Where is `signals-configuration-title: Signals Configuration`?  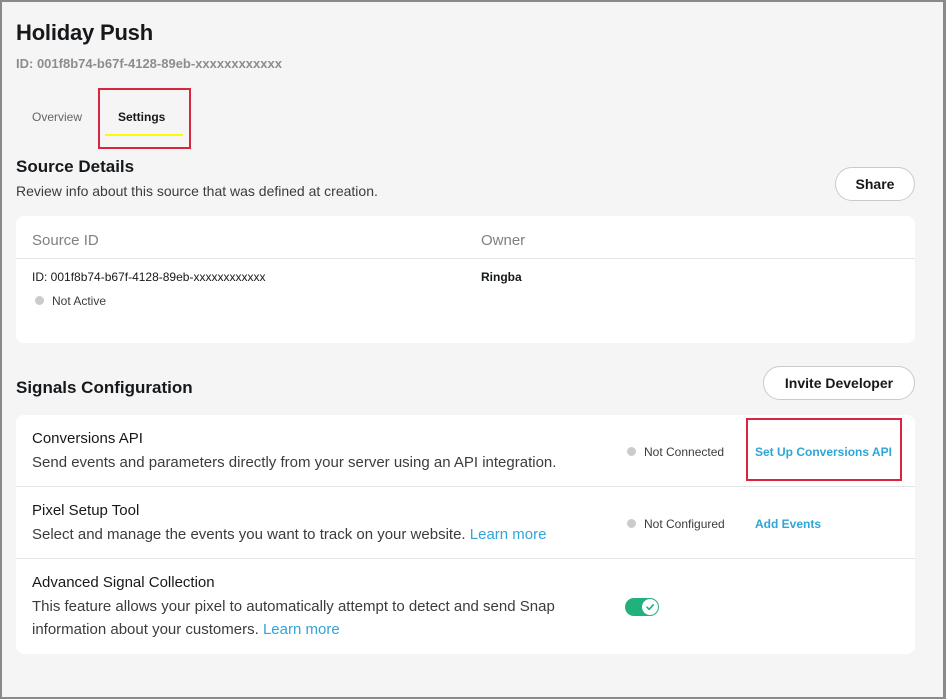 signals-configuration-title: Signals Configuration is located at coordinates (104, 387).